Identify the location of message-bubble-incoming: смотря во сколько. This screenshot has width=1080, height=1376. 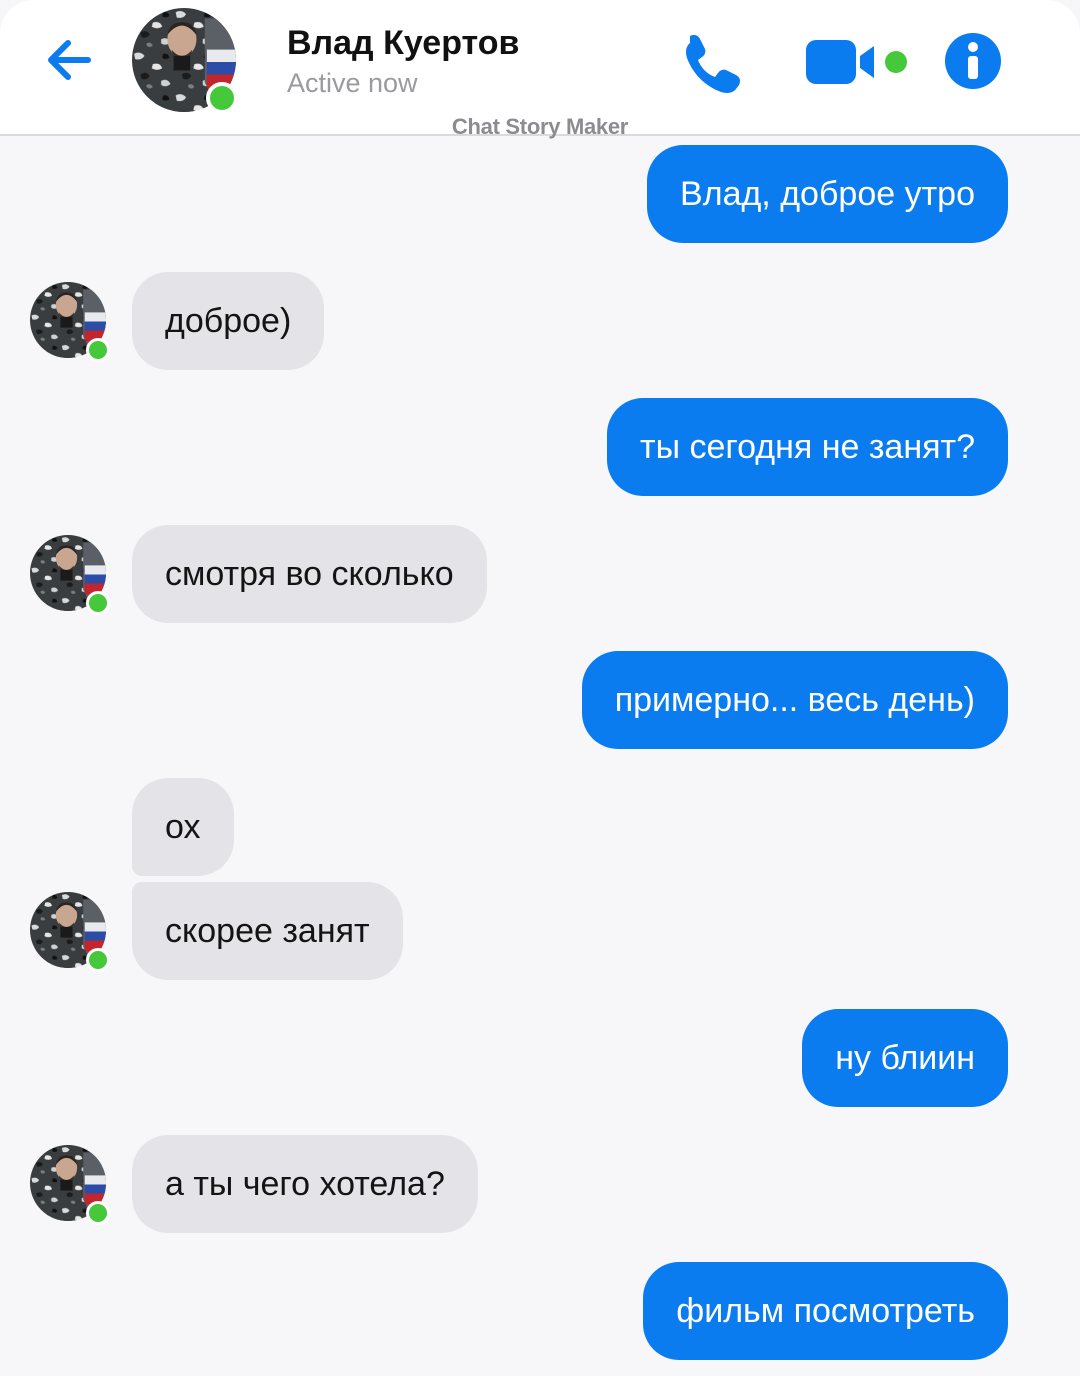
(309, 574).